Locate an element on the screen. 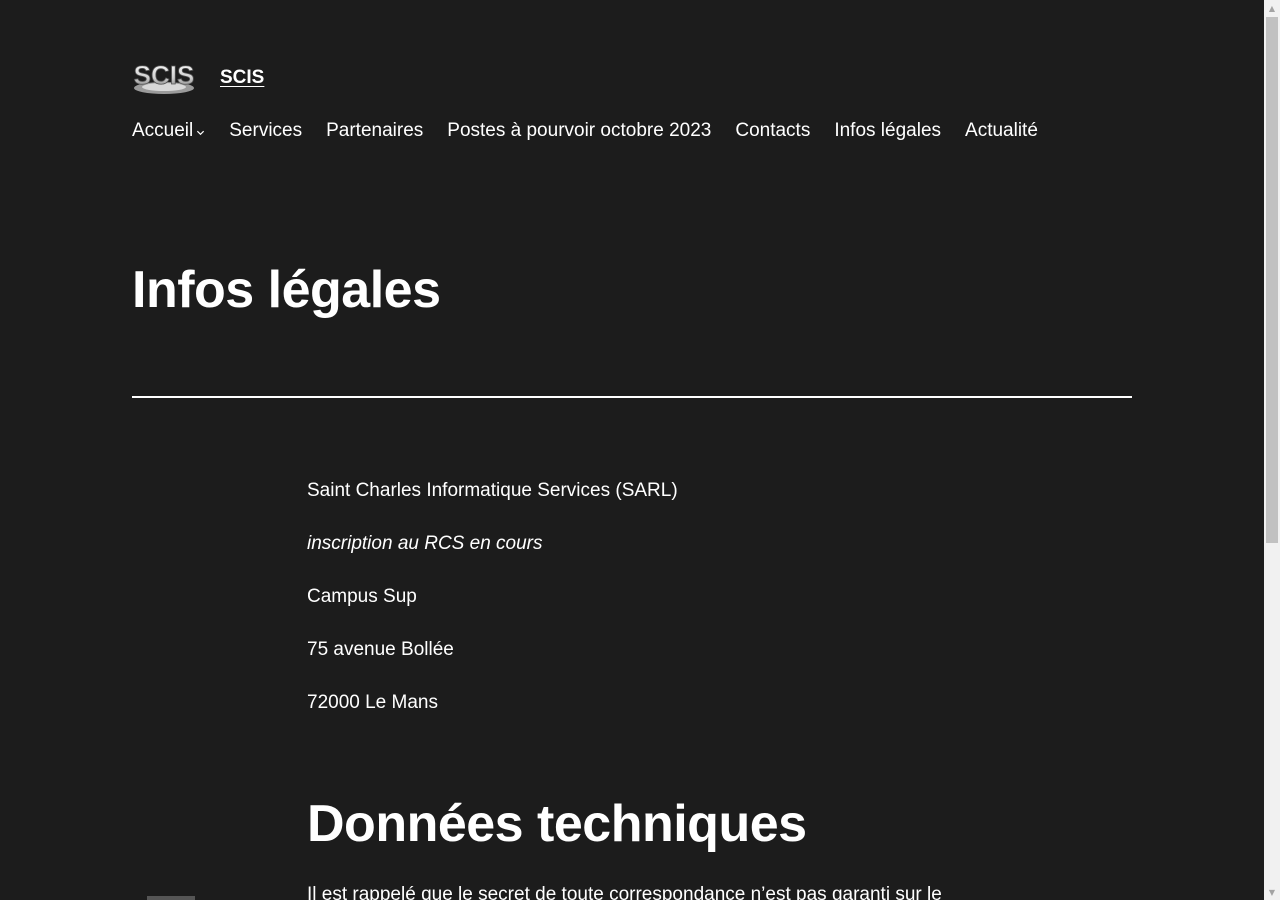 The height and width of the screenshot is (900, 1280). scrollbar-thumb is located at coordinates (1272, 280).